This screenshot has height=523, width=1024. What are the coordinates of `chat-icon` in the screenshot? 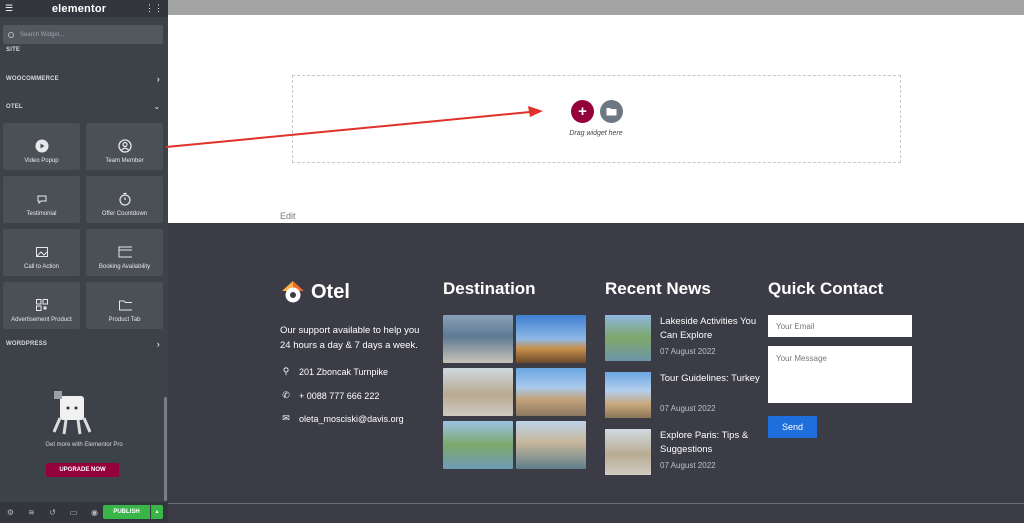 It's located at (42, 199).